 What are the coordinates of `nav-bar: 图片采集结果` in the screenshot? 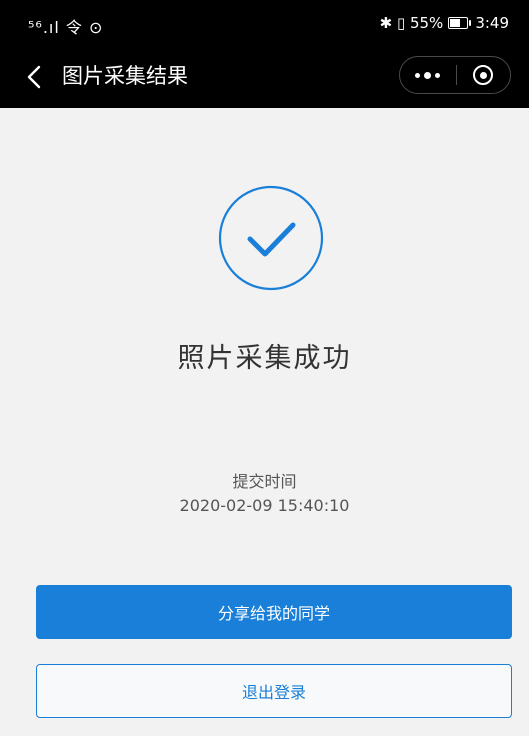 It's located at (264, 77).